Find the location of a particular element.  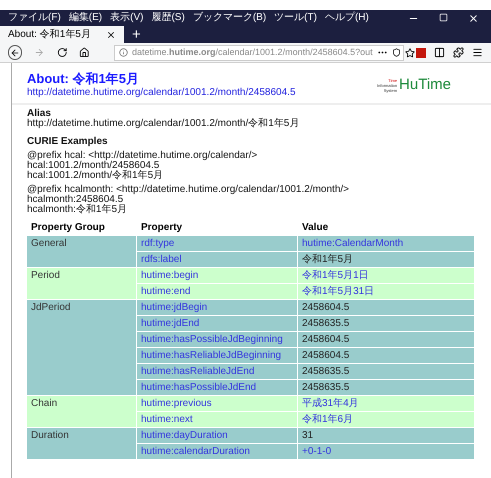

menu-item: ツール(T) is located at coordinates (295, 18).